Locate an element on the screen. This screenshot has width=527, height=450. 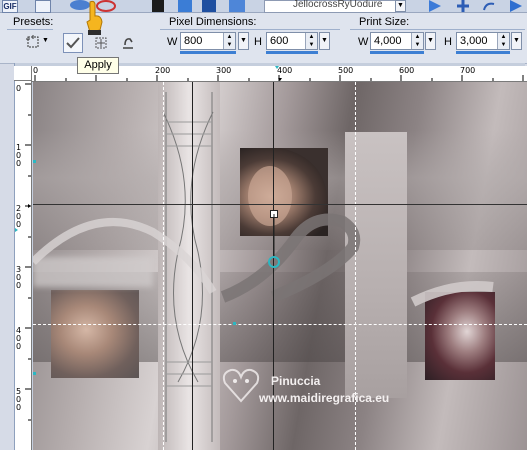
v-tick-label: 400 is located at coordinates (19, 338).